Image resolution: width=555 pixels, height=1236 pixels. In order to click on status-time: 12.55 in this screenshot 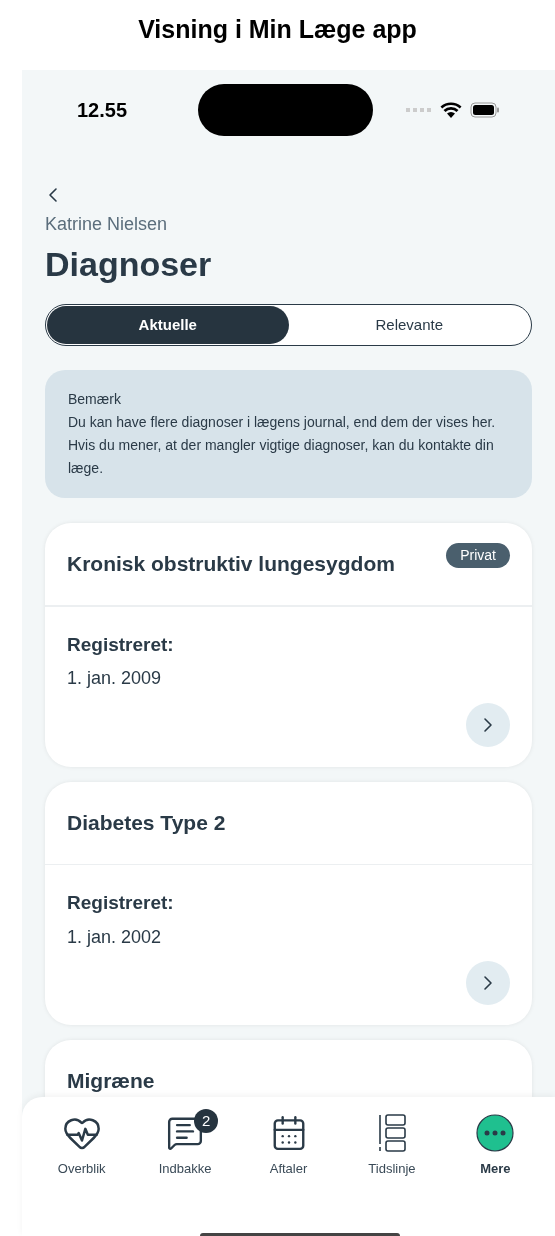, I will do `click(103, 110)`.